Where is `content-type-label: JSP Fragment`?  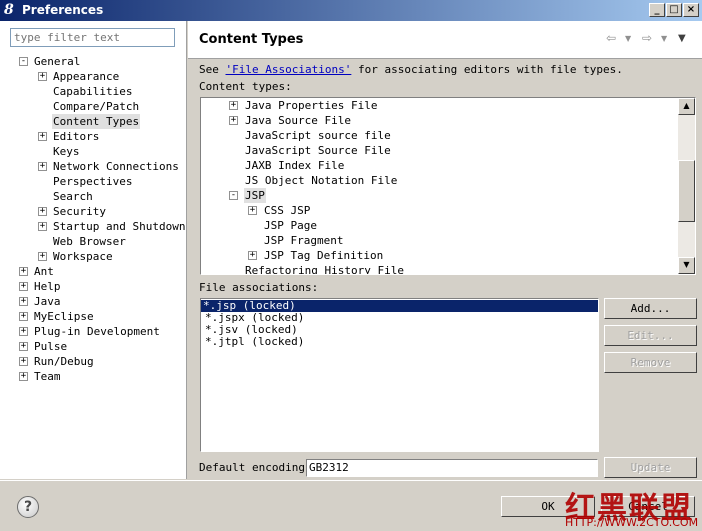
content-type-label: JSP Fragment is located at coordinates (304, 240).